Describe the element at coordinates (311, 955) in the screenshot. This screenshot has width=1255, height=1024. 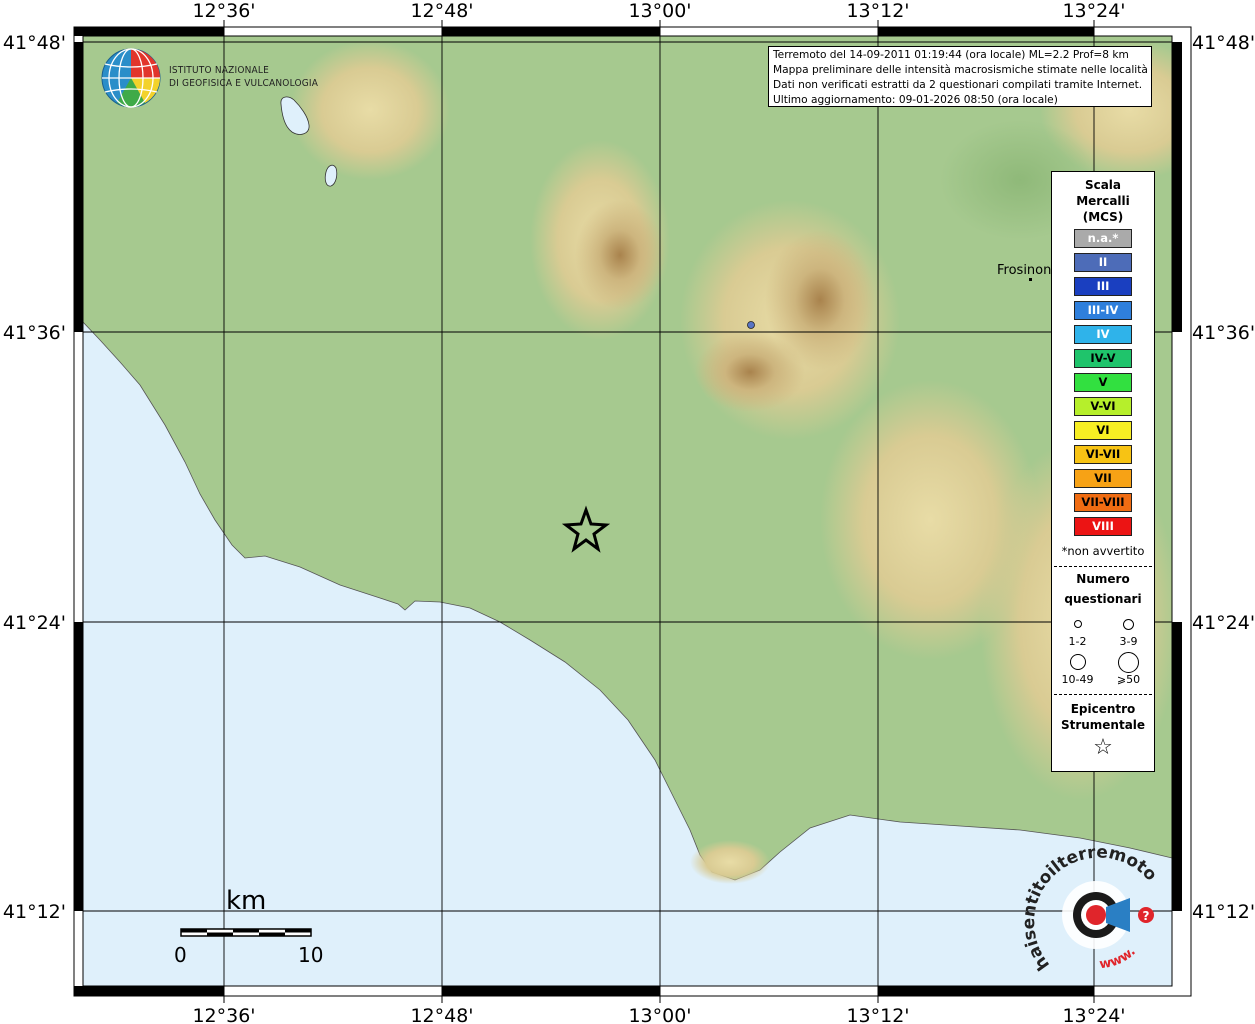
I see `scale-ten-label: 10` at that location.